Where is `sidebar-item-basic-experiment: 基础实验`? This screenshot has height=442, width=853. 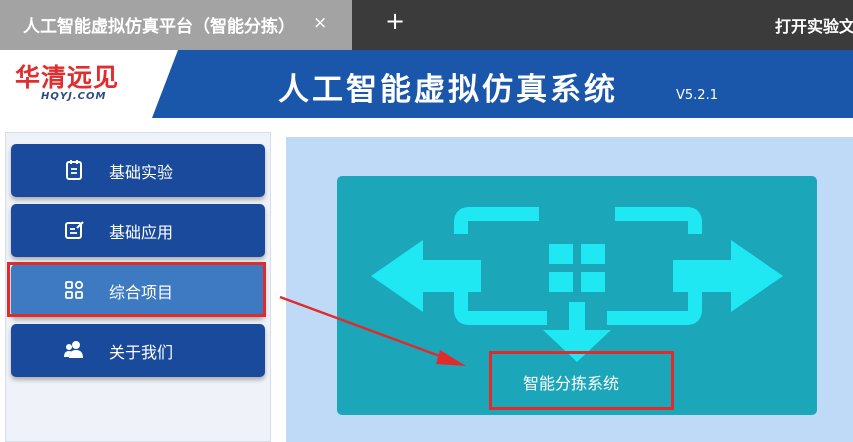 sidebar-item-basic-experiment: 基础实验 is located at coordinates (138, 170).